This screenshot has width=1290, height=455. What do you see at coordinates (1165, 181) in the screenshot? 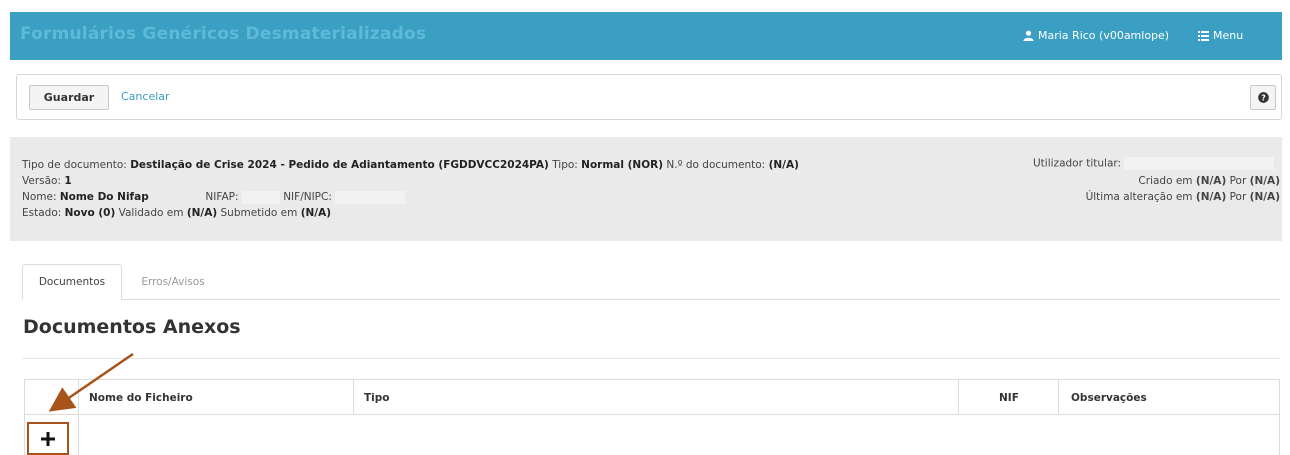
I see `created-label: Criado em` at bounding box center [1165, 181].